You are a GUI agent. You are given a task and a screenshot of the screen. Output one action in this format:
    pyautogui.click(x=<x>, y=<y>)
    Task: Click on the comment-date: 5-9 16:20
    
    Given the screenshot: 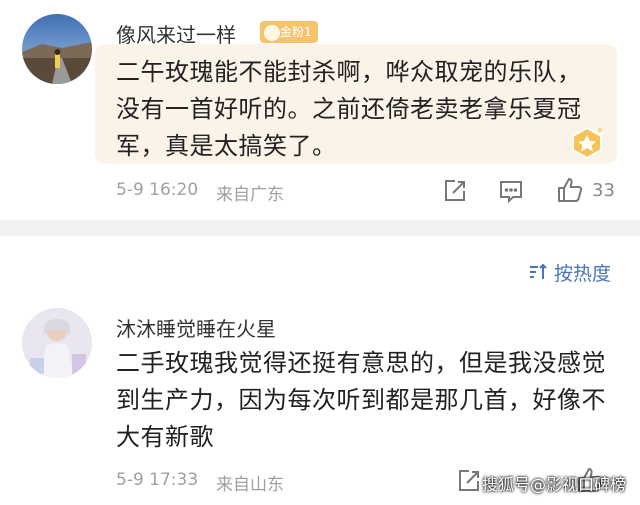 What is the action you would take?
    pyautogui.click(x=157, y=190)
    